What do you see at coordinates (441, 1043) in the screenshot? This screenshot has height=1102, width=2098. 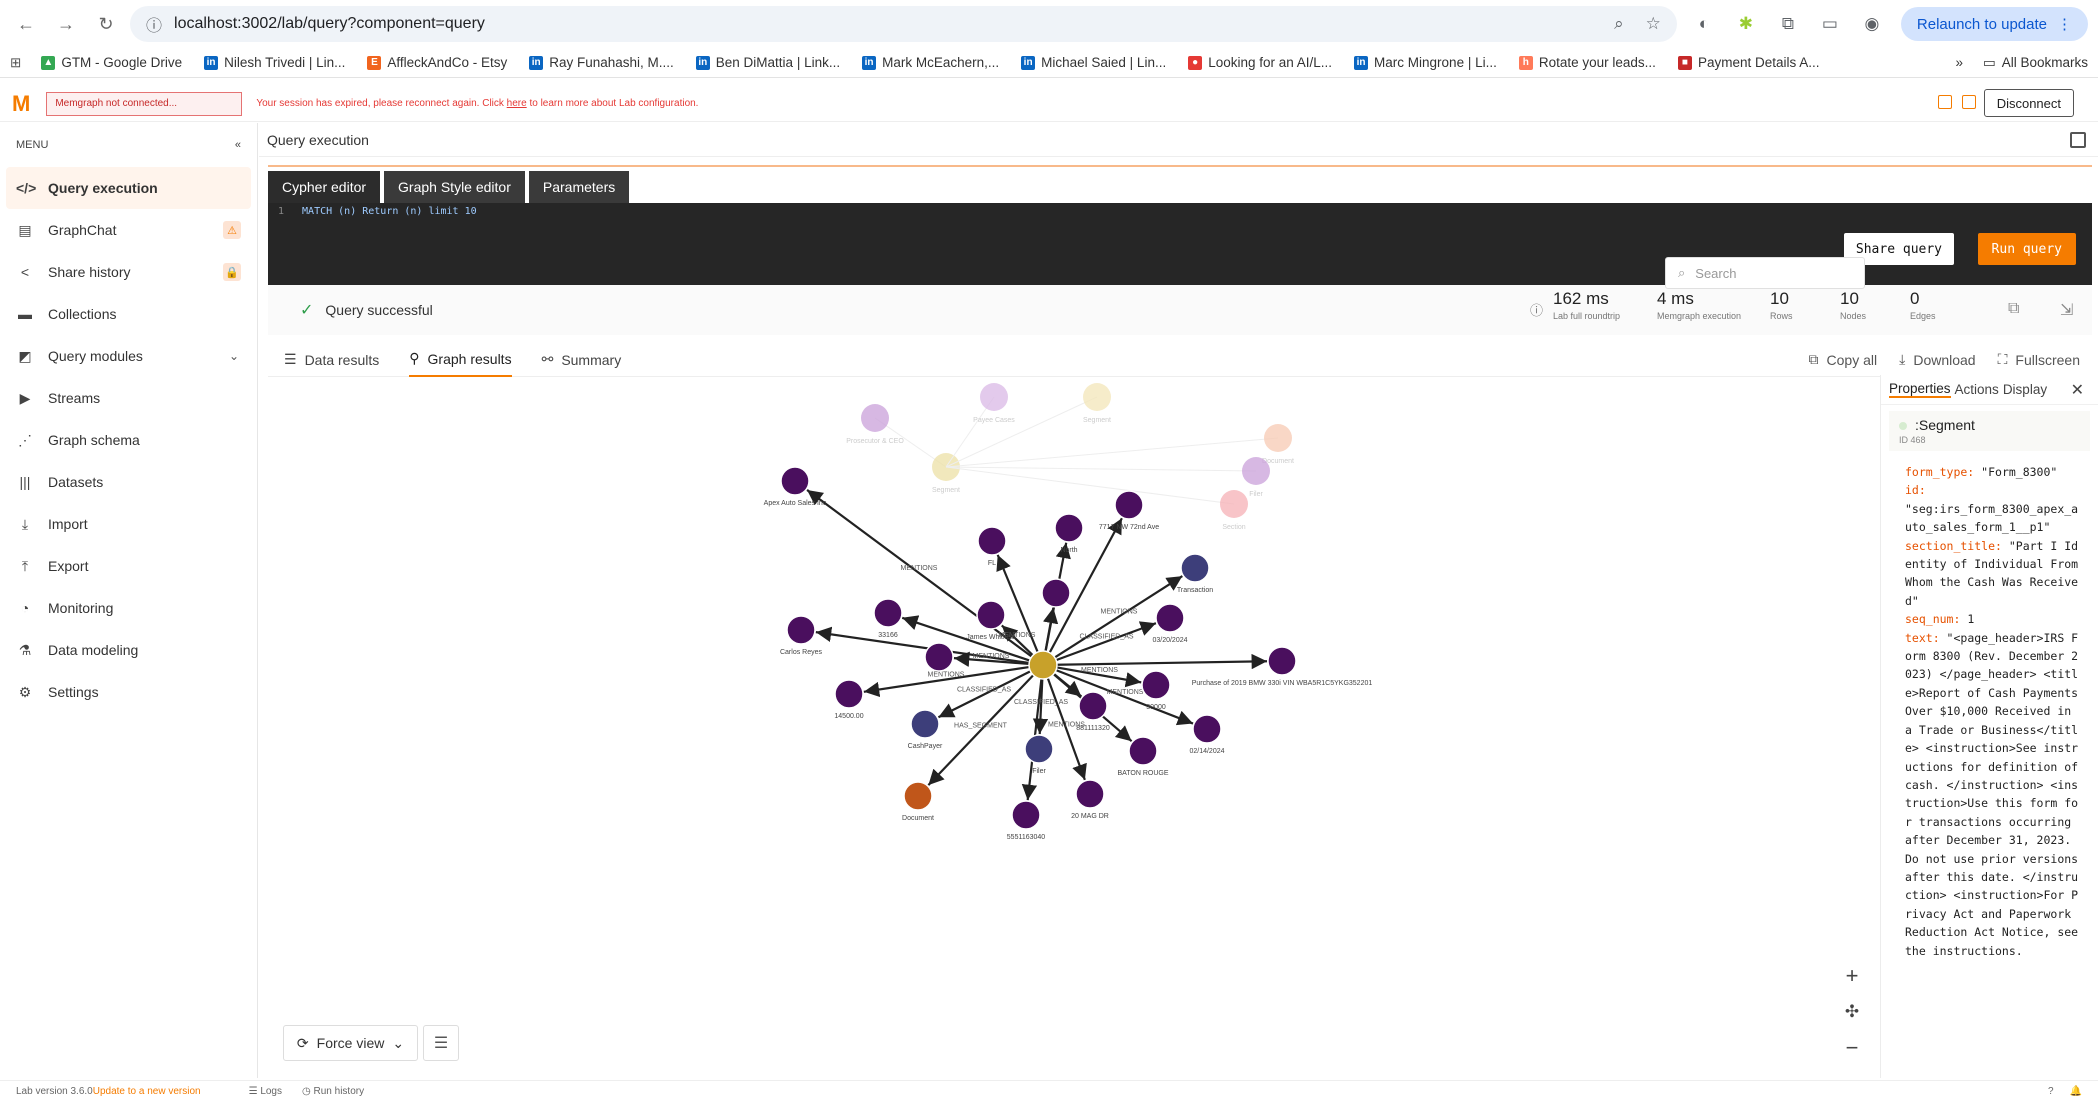 I see `graph-settings-button: ☰` at bounding box center [441, 1043].